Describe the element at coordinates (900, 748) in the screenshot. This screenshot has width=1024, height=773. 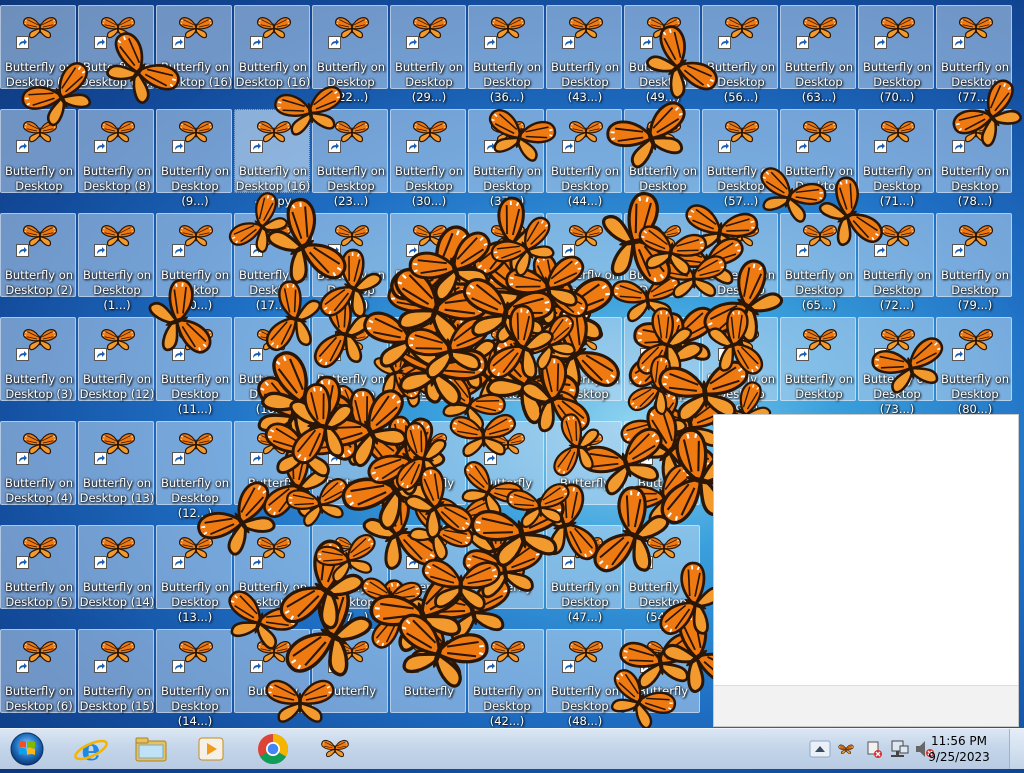
I see `network-icon` at that location.